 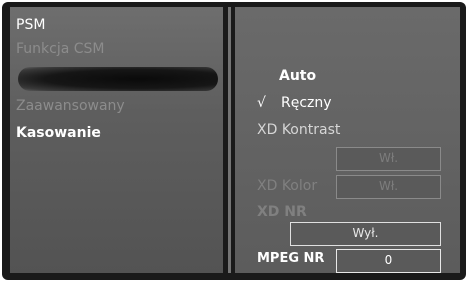 I want to click on xd-color-value-box: Wł., so click(x=388, y=187).